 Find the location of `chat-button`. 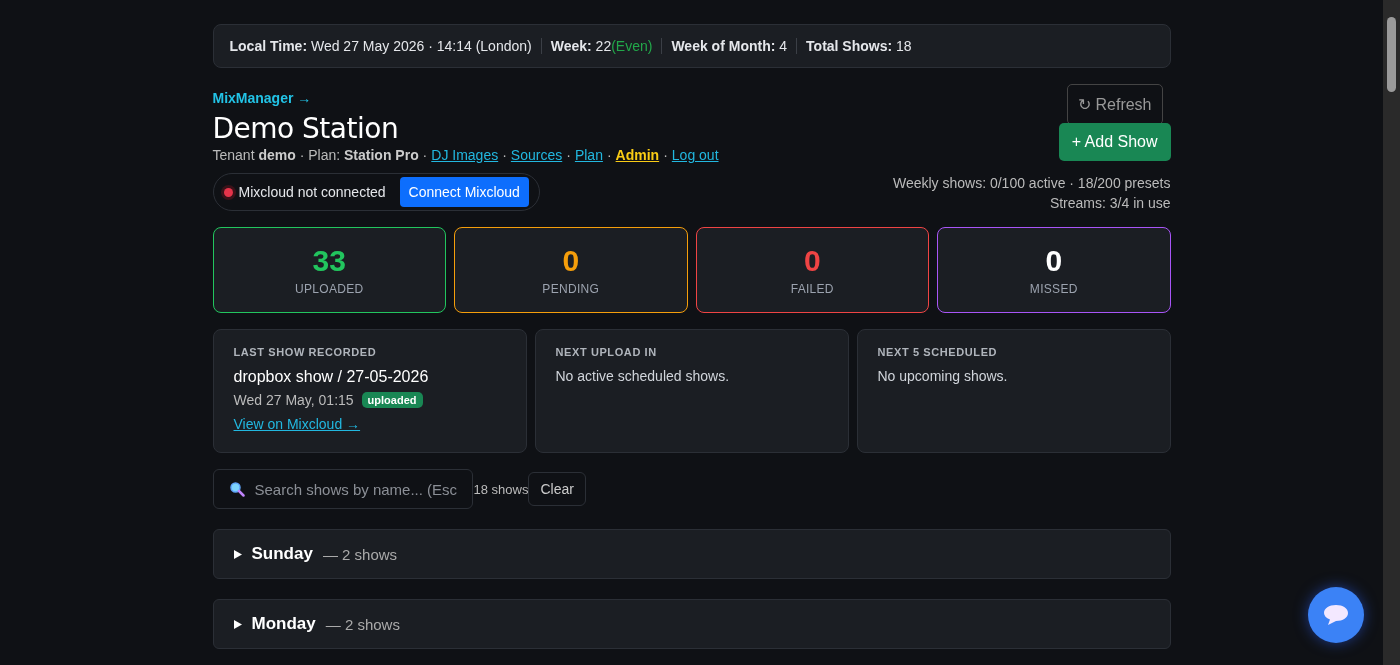

chat-button is located at coordinates (1336, 615).